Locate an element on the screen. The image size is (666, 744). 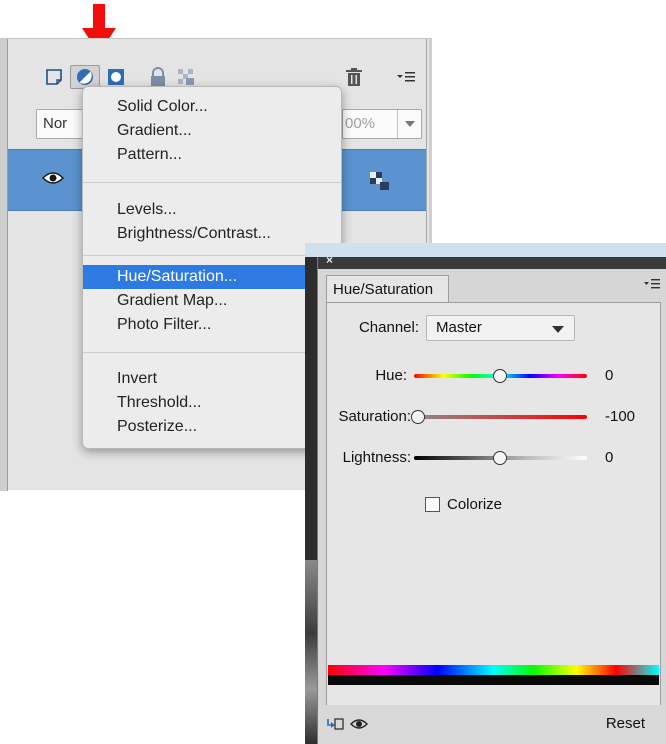
new-layer-icon is located at coordinates (54, 77).